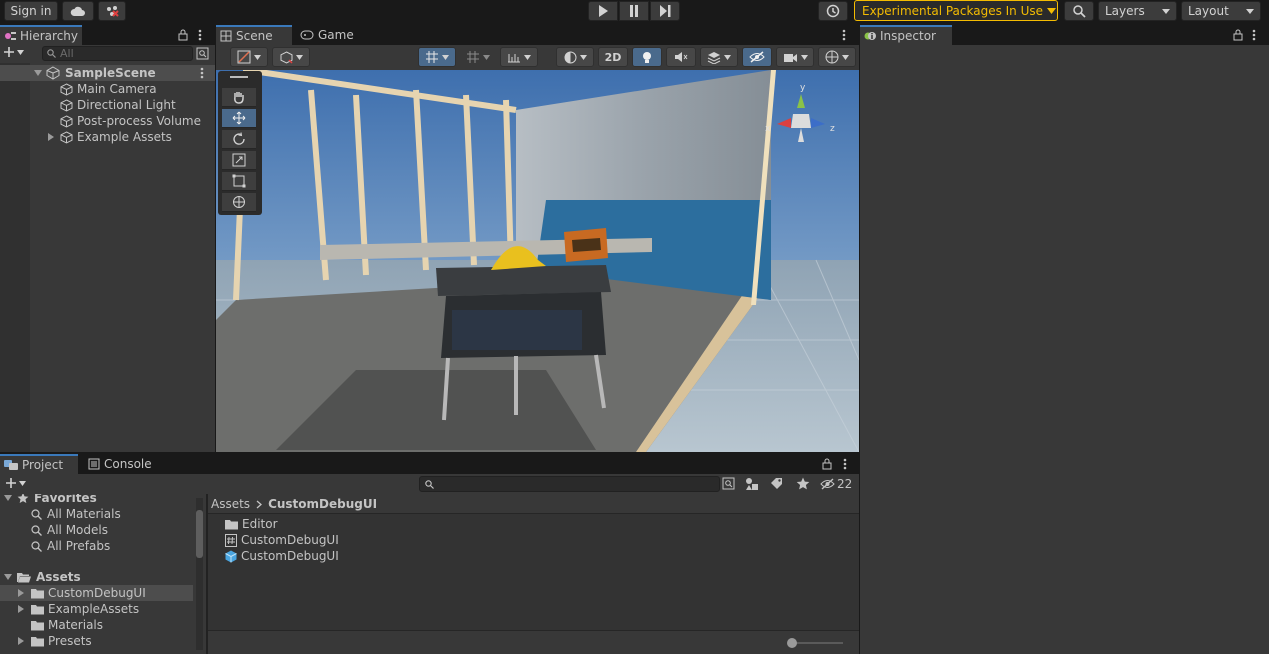 Image resolution: width=1269 pixels, height=654 pixels. What do you see at coordinates (728, 483) in the screenshot?
I see `search-by-type-icon` at bounding box center [728, 483].